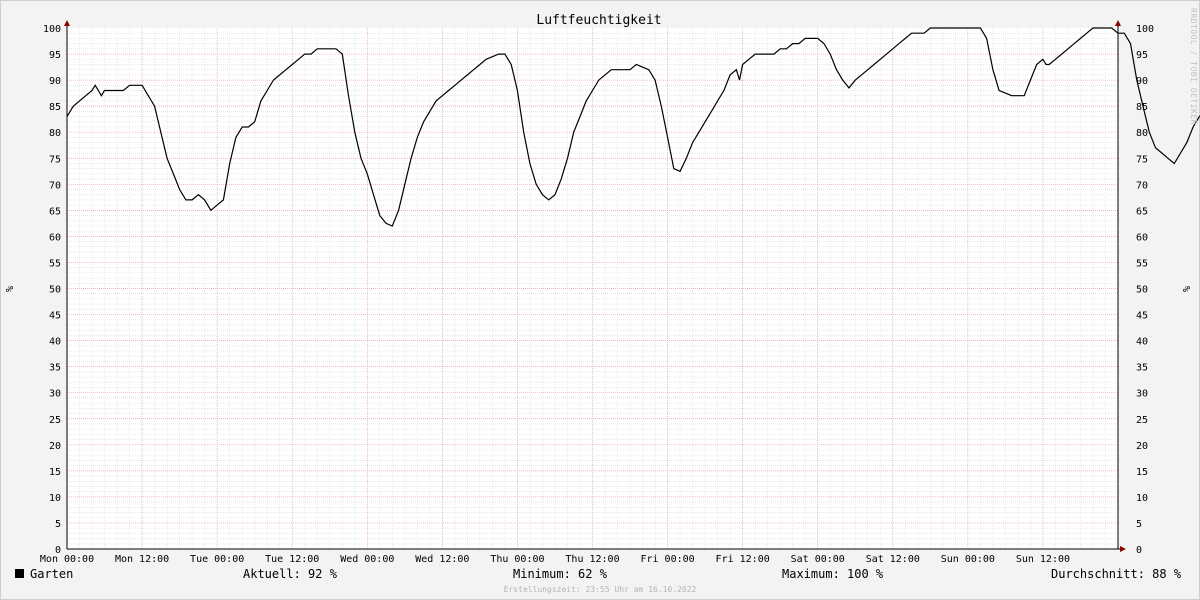  Describe the element at coordinates (968, 559) in the screenshot. I see `x-tick-label: Sun 00:00` at that location.